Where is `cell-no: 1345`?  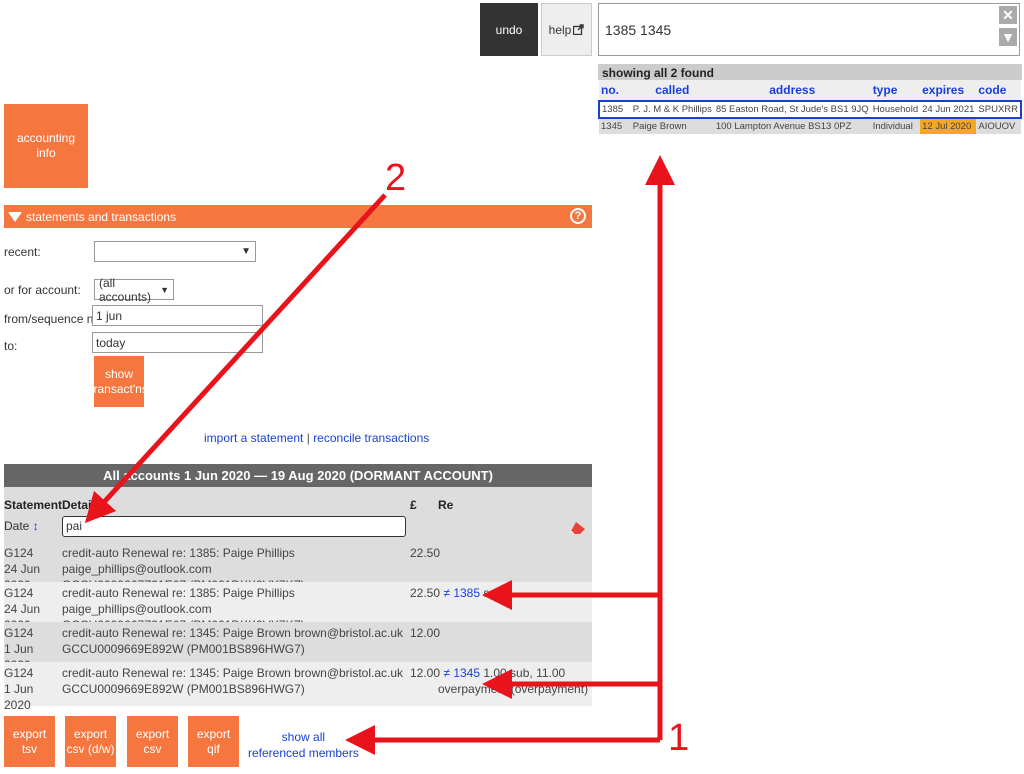
cell-no: 1345 is located at coordinates (615, 126).